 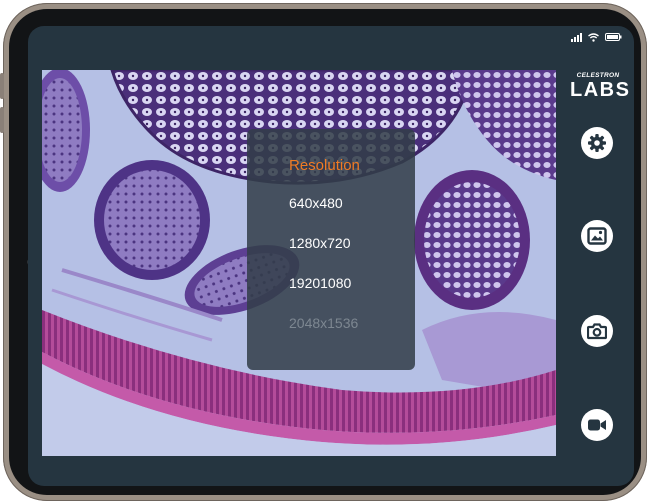 I want to click on brand-top-text: CELESTRON, so click(x=598, y=75).